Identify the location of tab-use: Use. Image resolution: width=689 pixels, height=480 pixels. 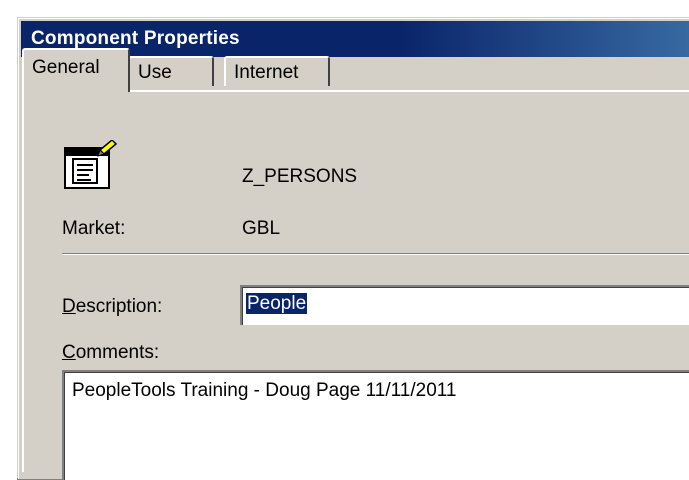
(171, 71).